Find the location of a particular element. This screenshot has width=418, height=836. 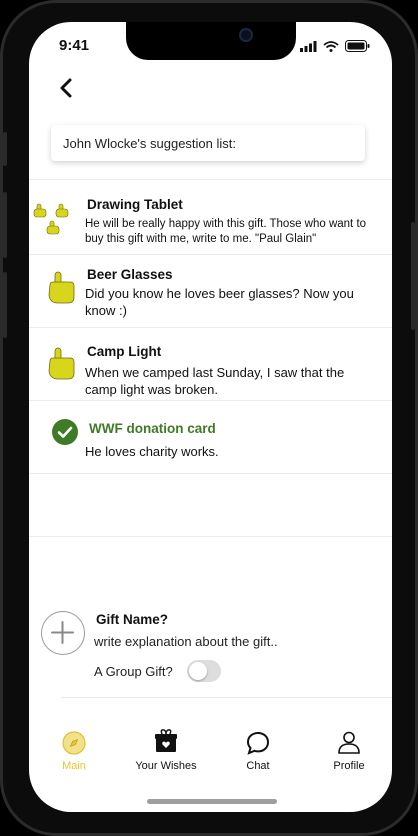

wifi-icon is located at coordinates (331, 46).